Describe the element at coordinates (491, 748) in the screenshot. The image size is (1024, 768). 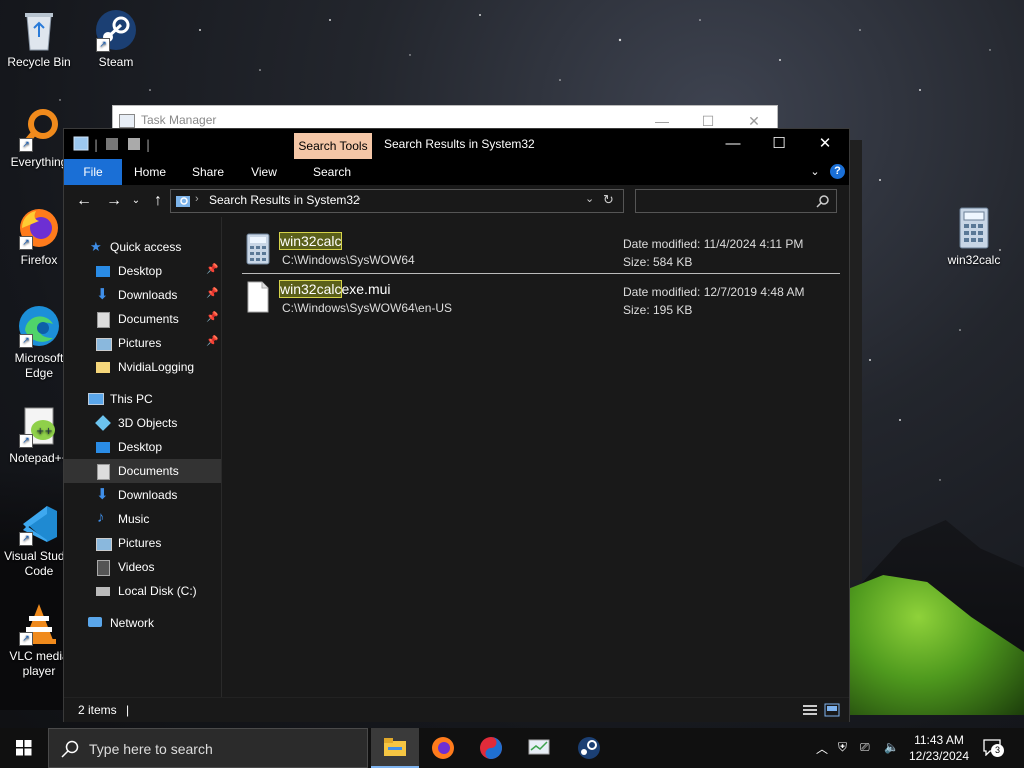
I see `taskbar-app-yinyang` at that location.